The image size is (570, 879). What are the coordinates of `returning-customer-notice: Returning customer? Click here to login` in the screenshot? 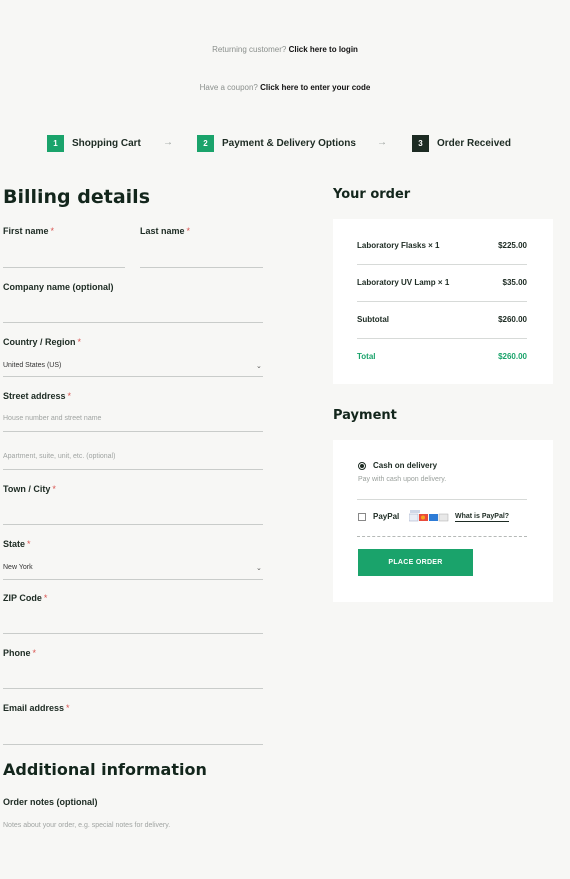 It's located at (285, 49).